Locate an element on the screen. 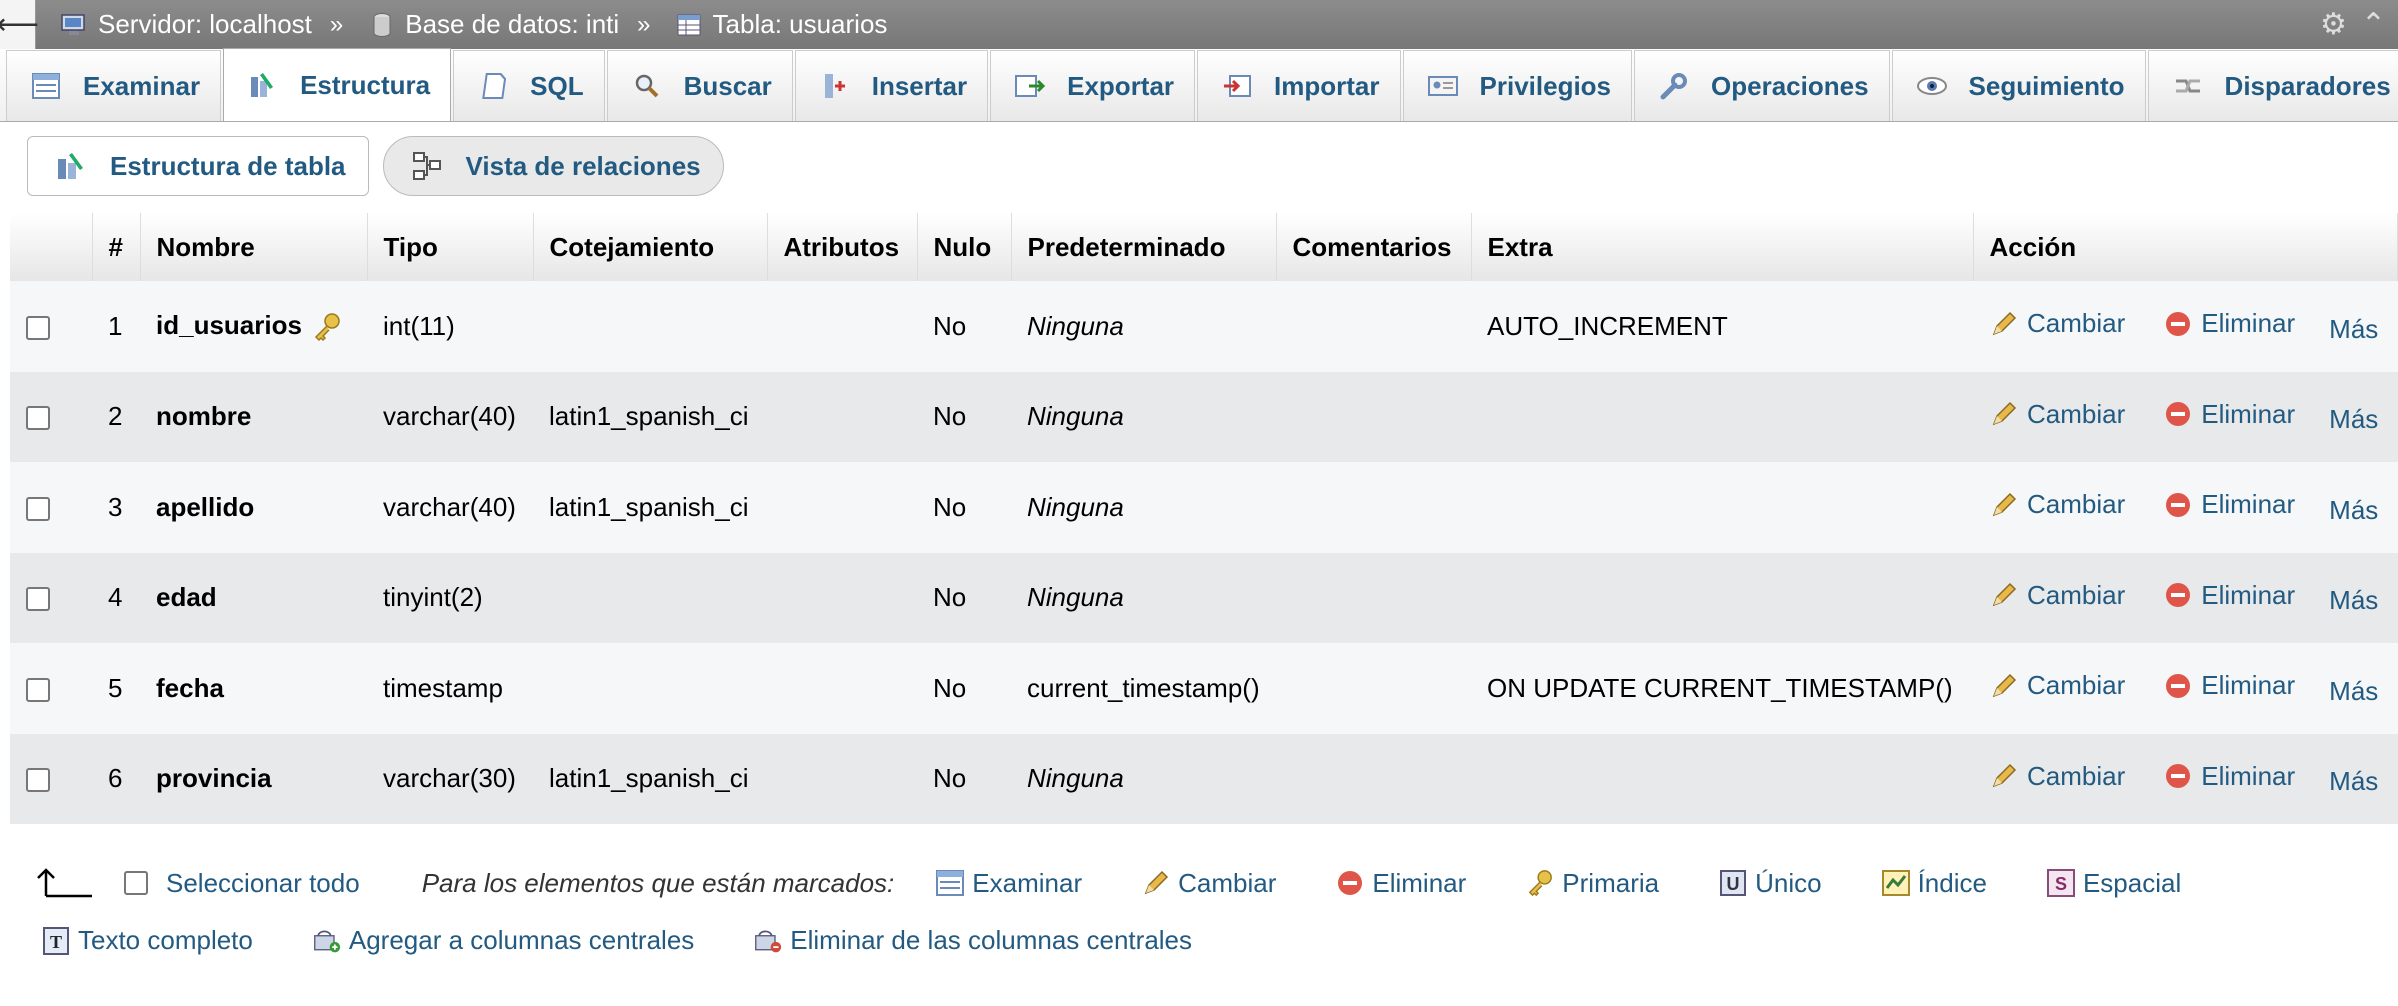 Image resolution: width=2398 pixels, height=1006 pixels. tab-buscar: Buscar is located at coordinates (699, 85).